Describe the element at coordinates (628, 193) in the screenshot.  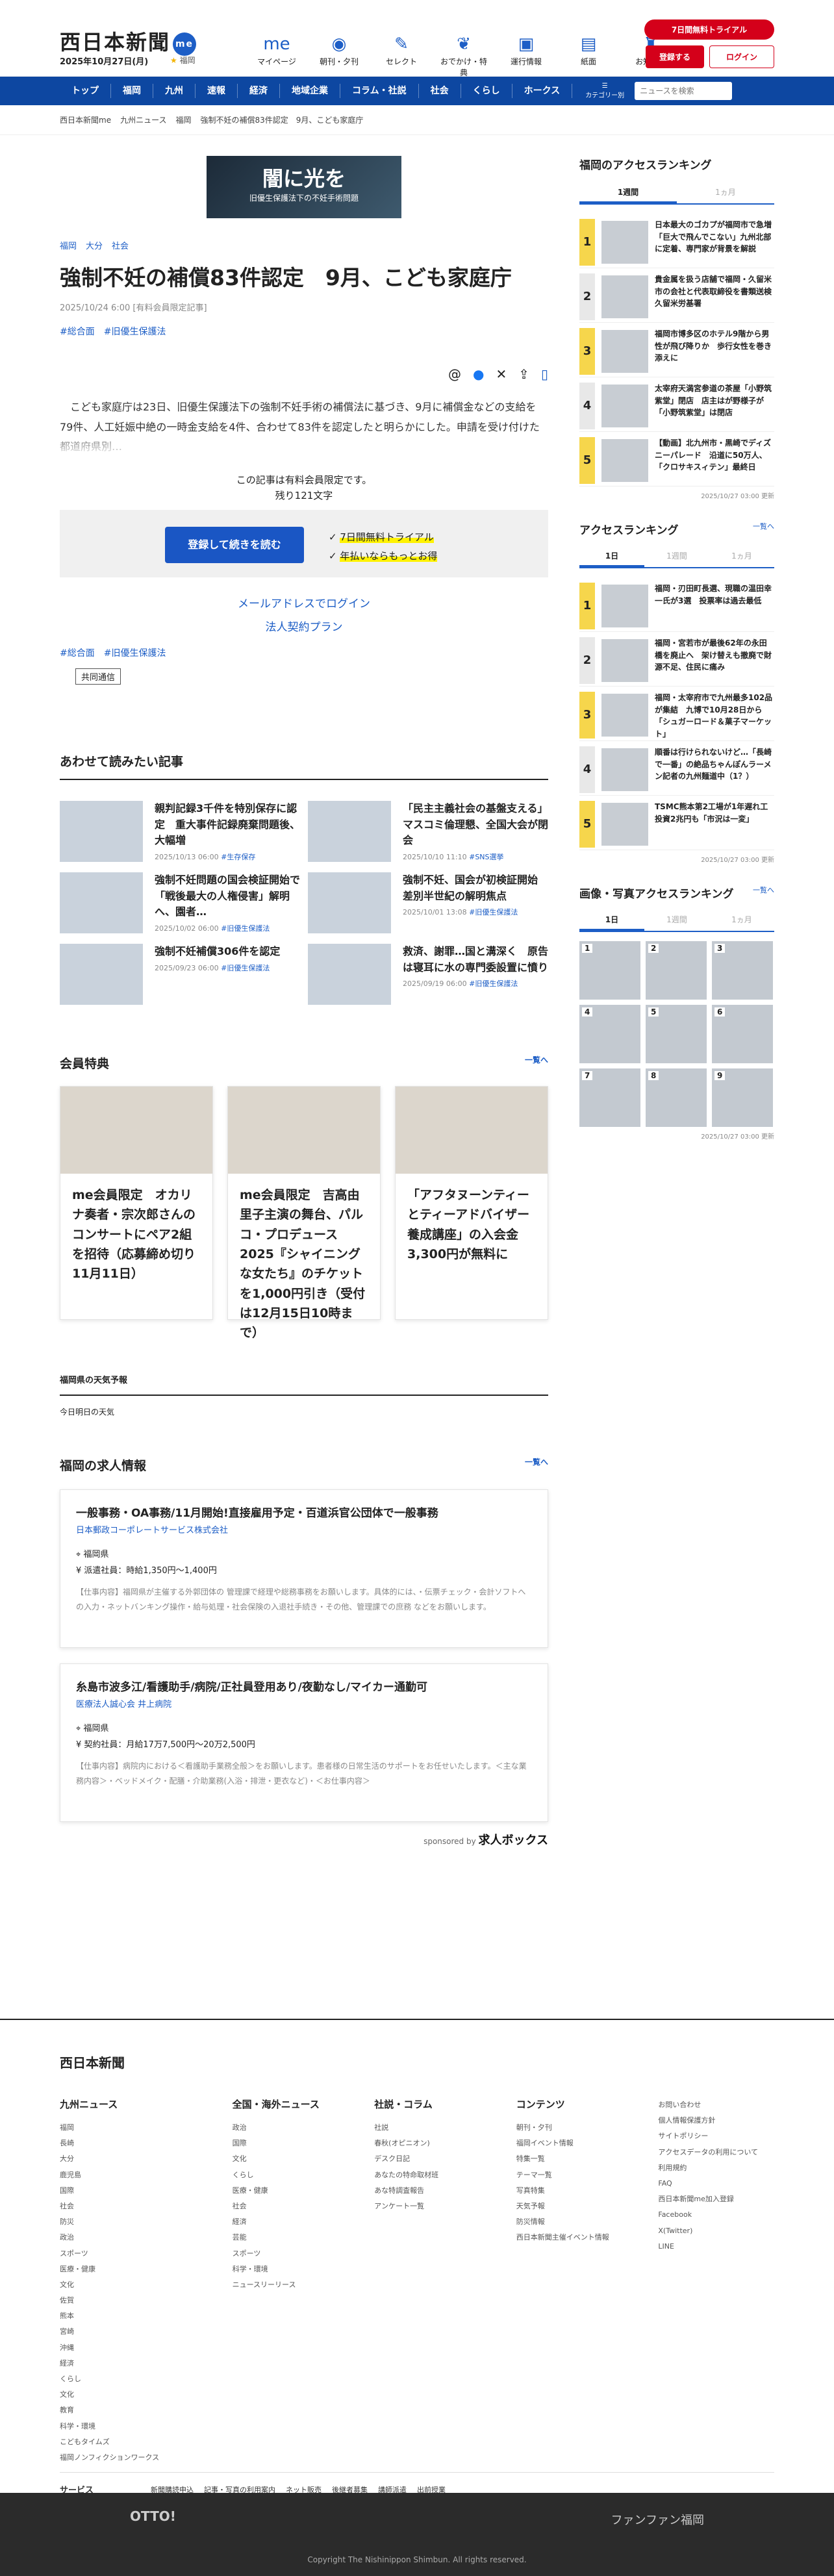
I see `tab-0: 1週間` at that location.